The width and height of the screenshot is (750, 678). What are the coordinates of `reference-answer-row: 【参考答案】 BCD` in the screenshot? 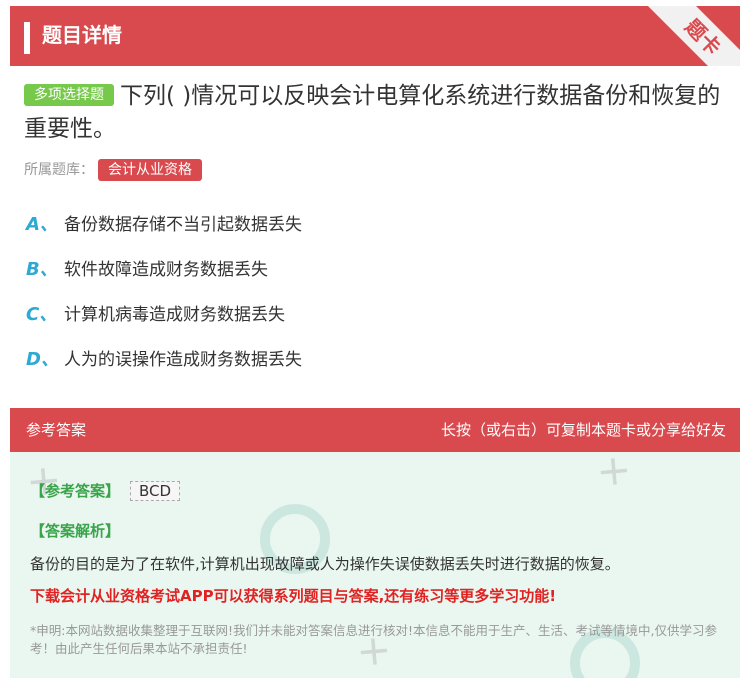 It's located at (105, 490).